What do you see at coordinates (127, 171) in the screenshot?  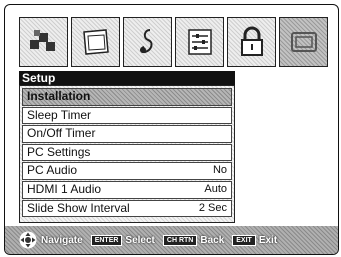 I see `menu-item-pc-audio: PC Audio No` at bounding box center [127, 171].